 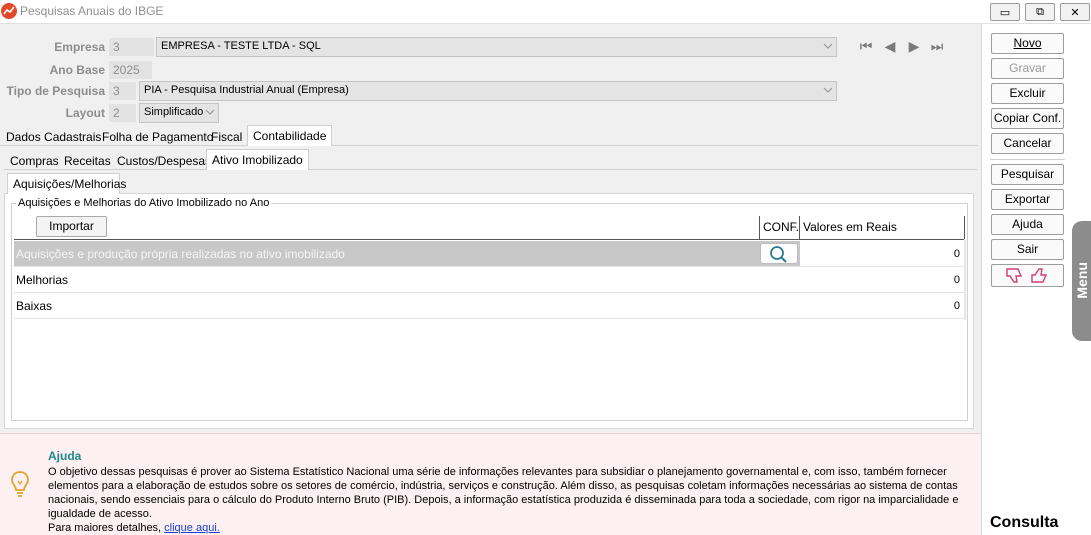 I want to click on grid-col-valores: Valores em Reais, so click(x=882, y=227).